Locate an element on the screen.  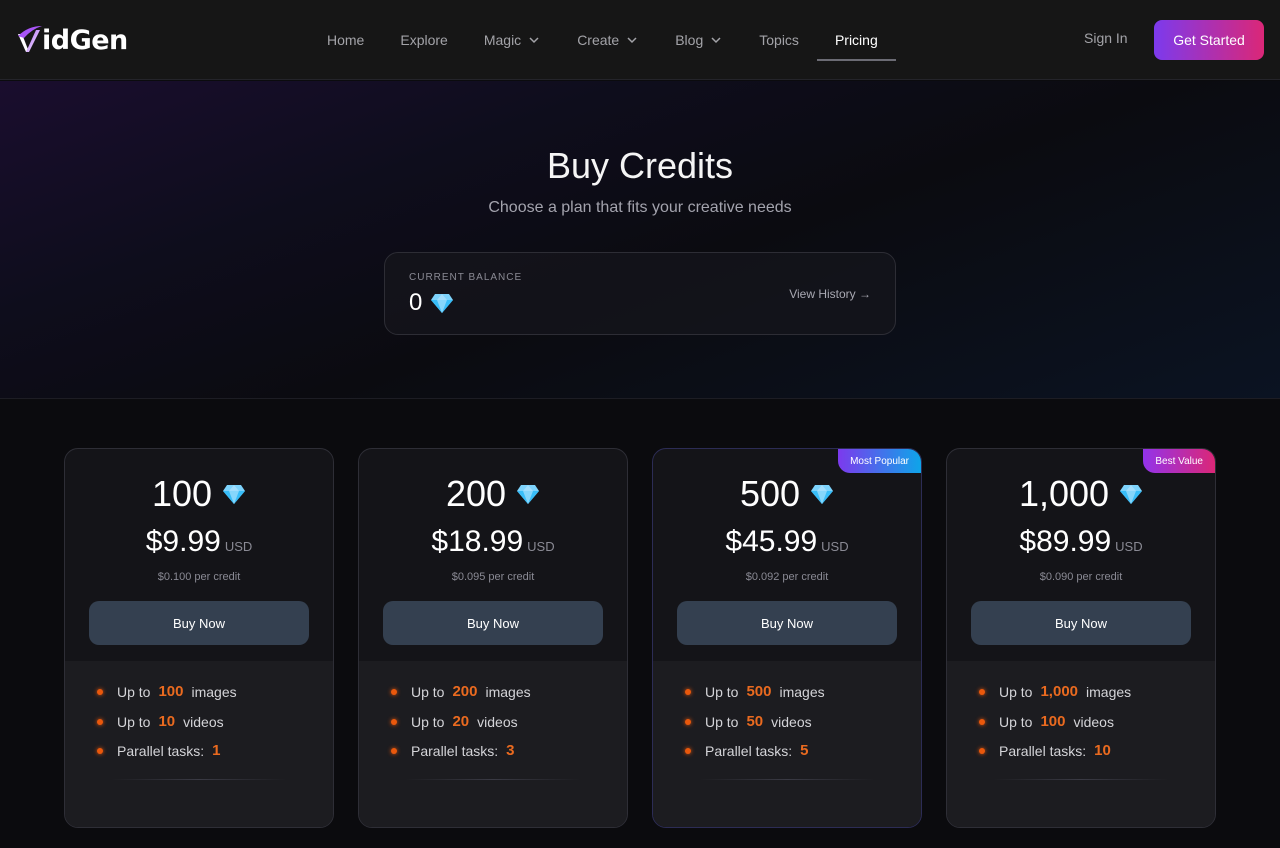
balance-amount: 0 is located at coordinates (431, 303).